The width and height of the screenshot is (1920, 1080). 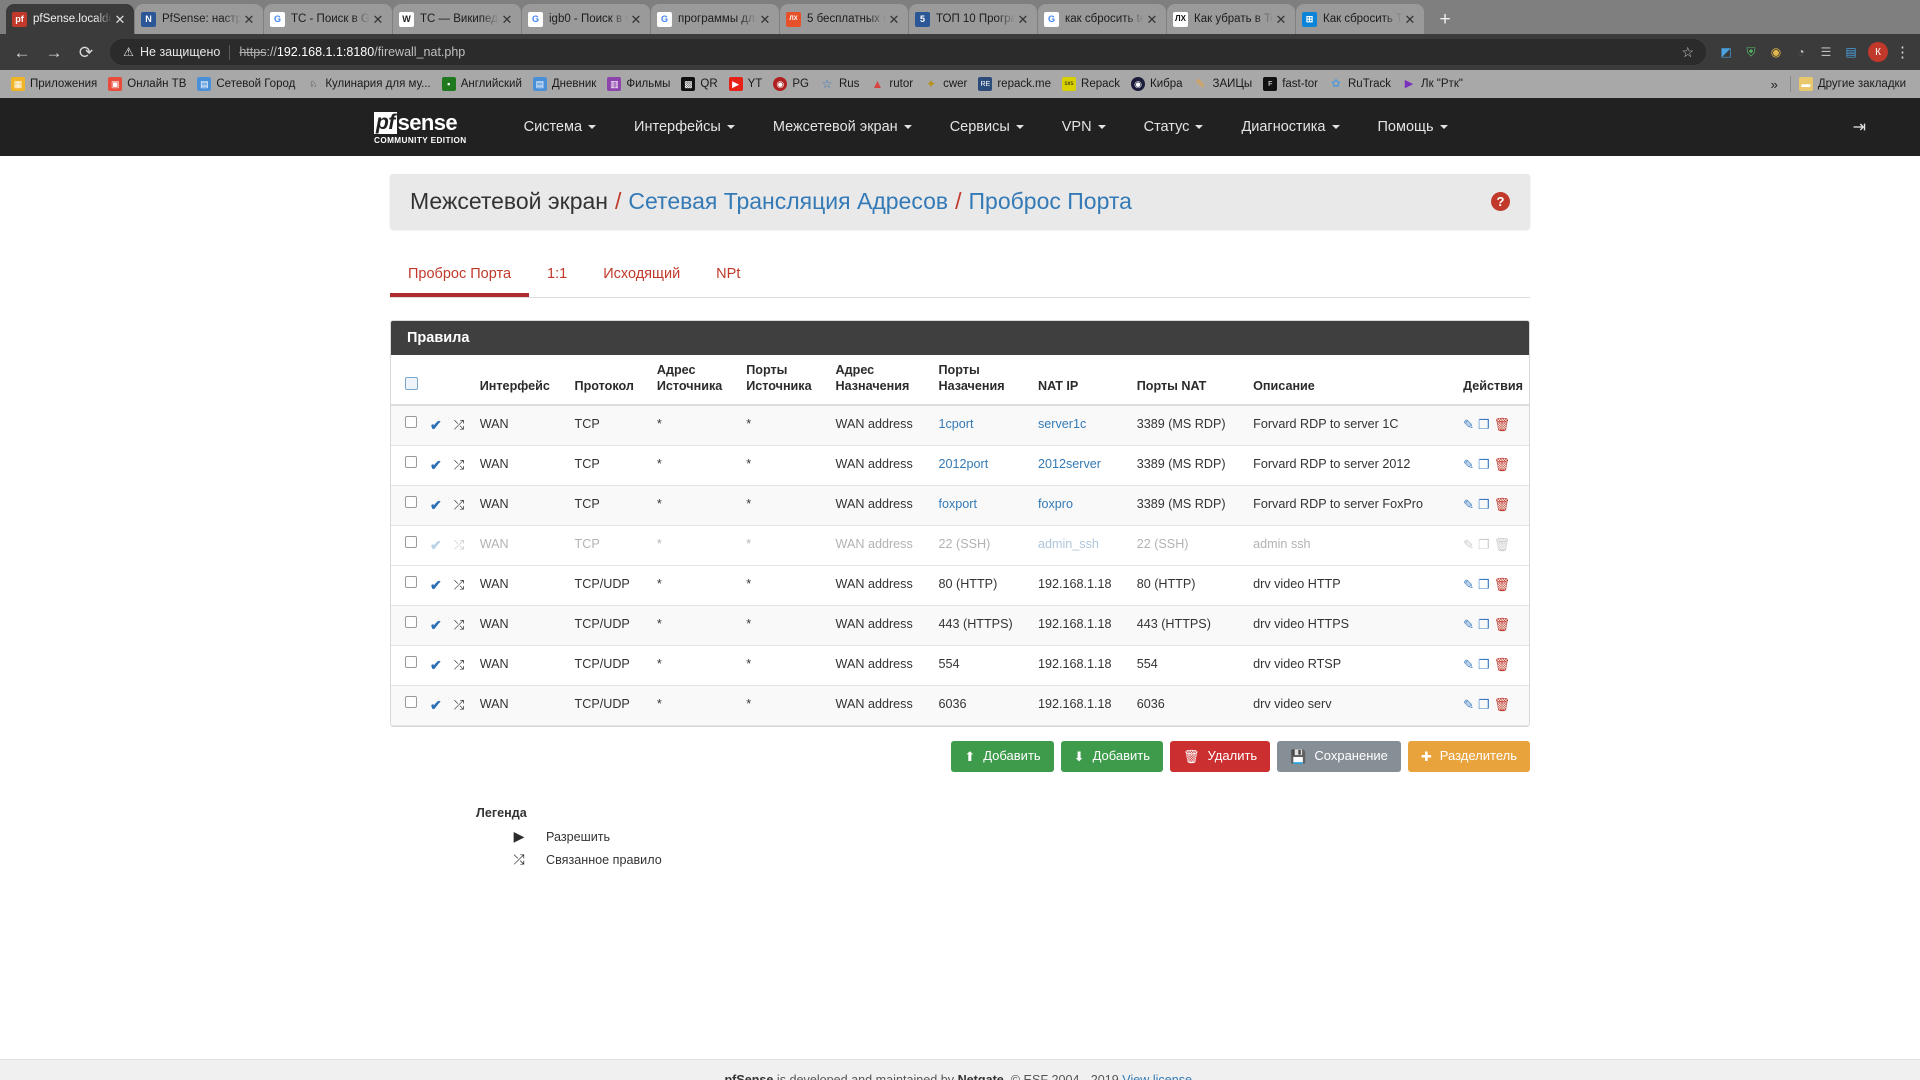 What do you see at coordinates (792, 84) in the screenshot?
I see `bookmark-item: ◉ PG` at bounding box center [792, 84].